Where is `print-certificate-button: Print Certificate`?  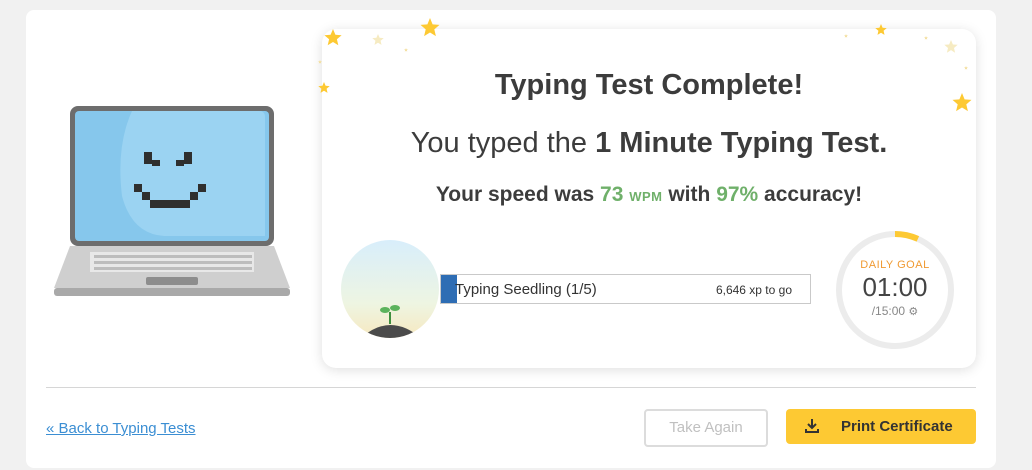
print-certificate-button: Print Certificate is located at coordinates (881, 426).